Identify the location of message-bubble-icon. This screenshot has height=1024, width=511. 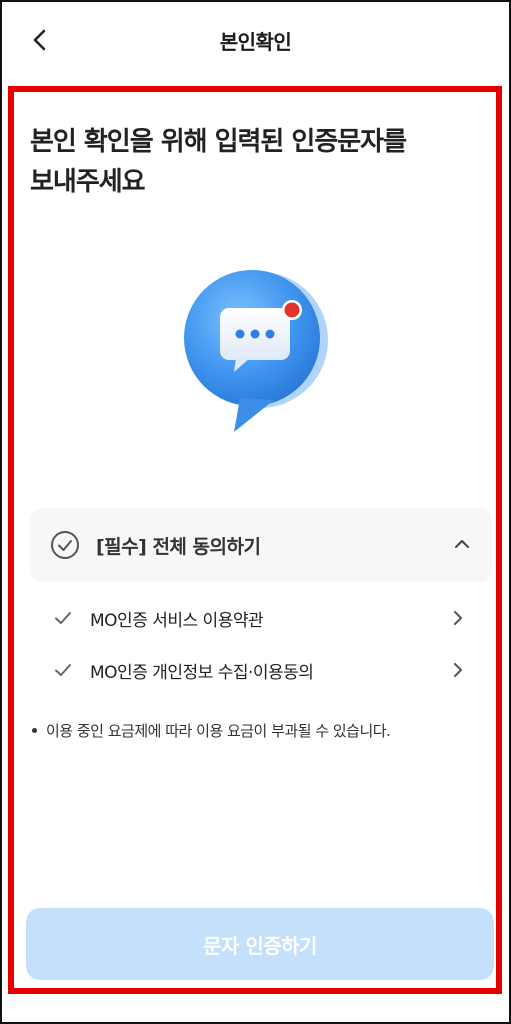
(255, 348).